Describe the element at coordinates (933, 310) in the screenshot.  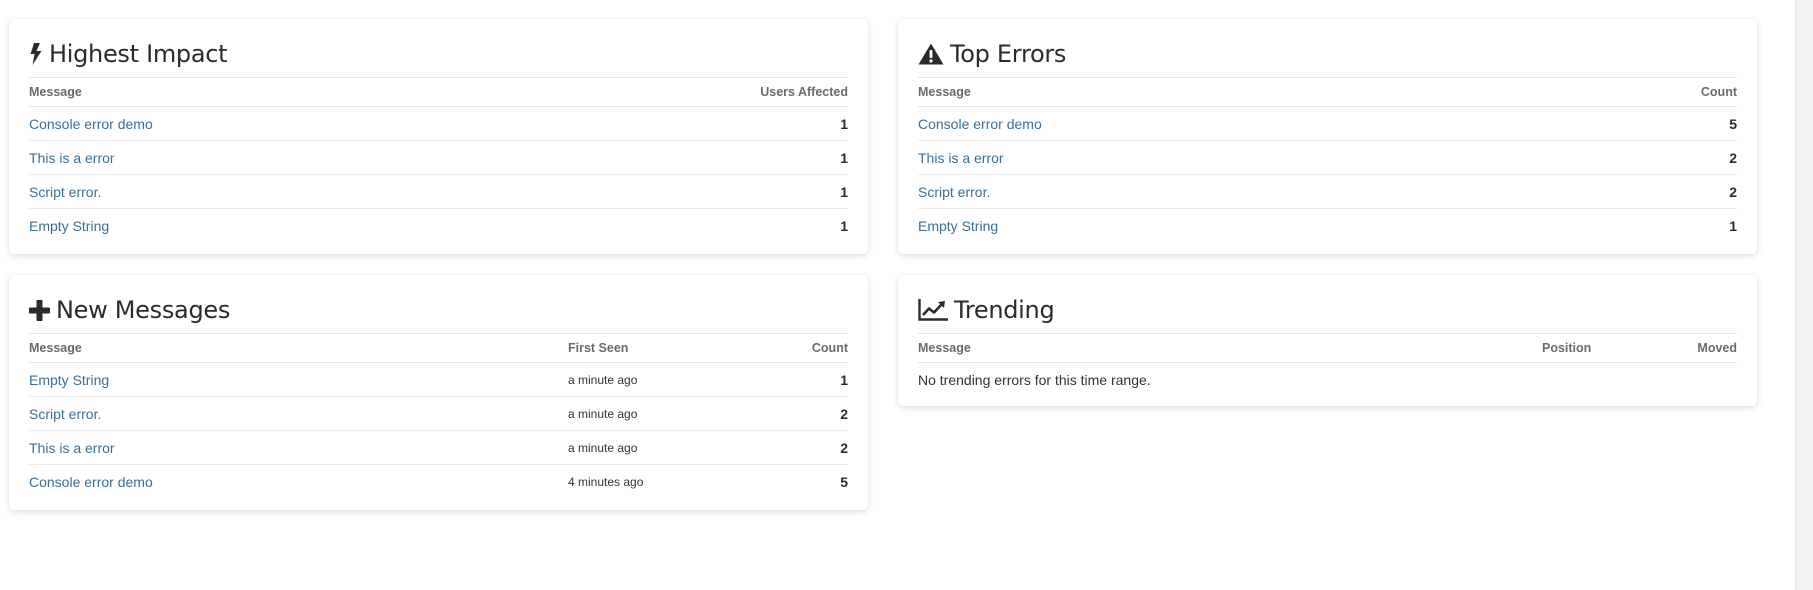
I see `line-chart-icon` at that location.